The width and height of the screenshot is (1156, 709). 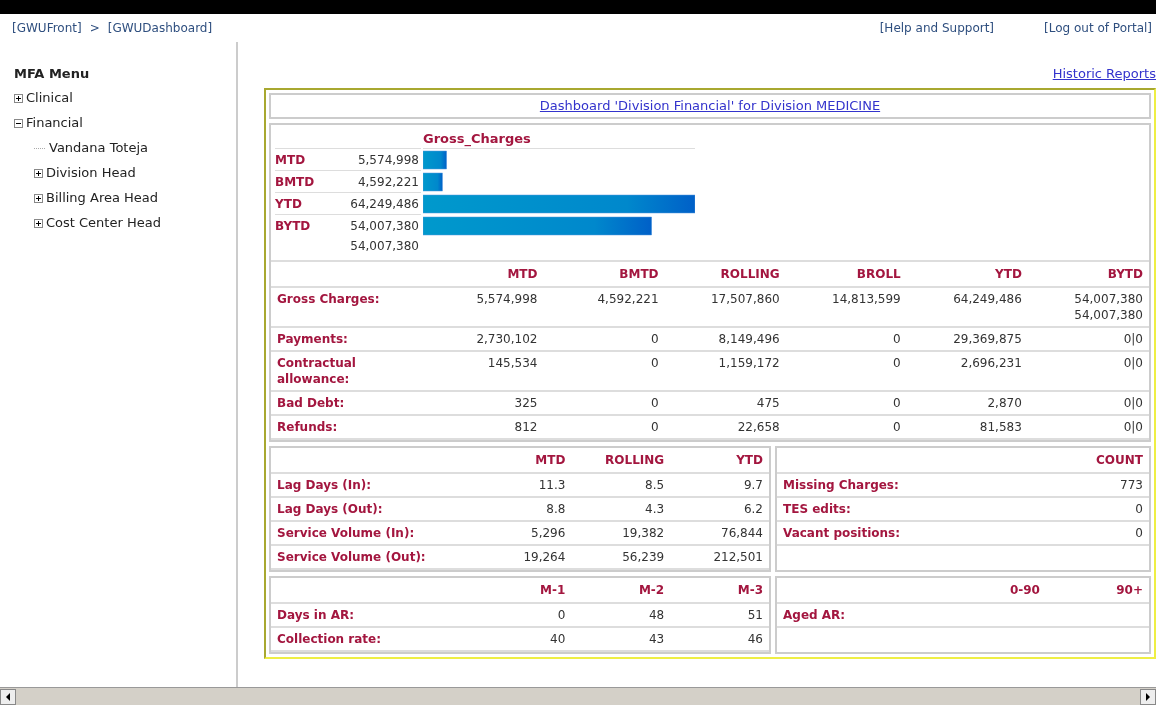 I want to click on historic-reports-link: Historic Reports, so click(x=1104, y=76).